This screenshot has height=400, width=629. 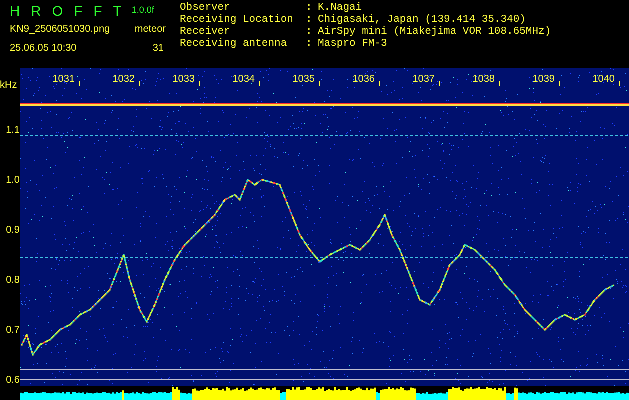 I want to click on info-value: AirSpy mini (Miakejima VOR 108.65MHz), so click(x=435, y=32).